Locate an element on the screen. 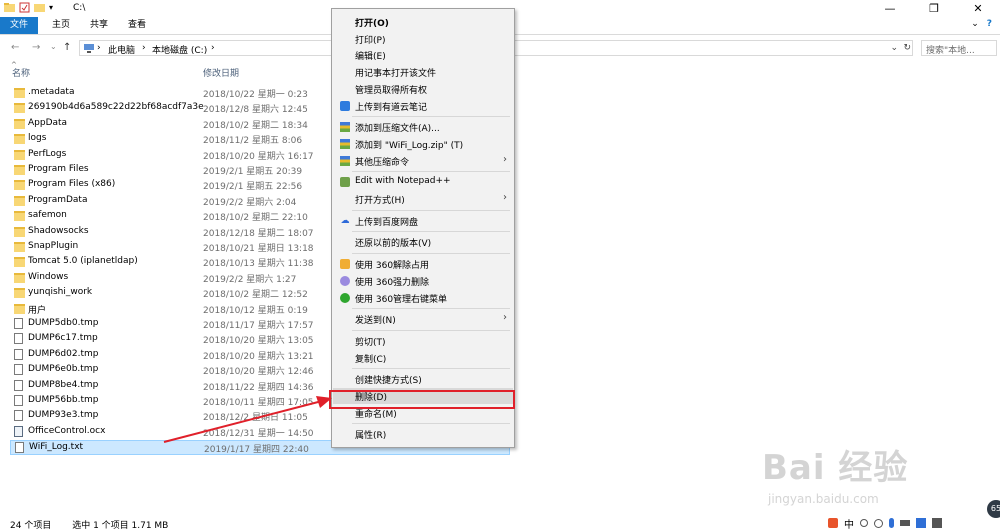 Image resolution: width=1000 pixels, height=532 pixels. context-menu-item: 发送到(N) › is located at coordinates (423, 319).